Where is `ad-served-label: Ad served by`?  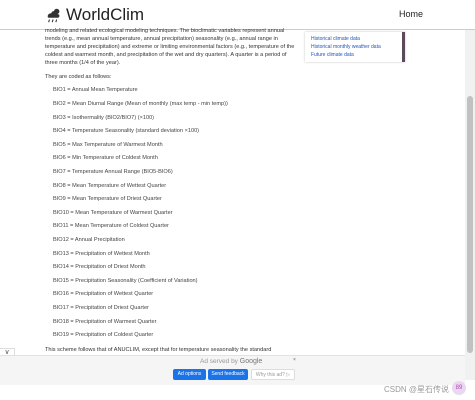 ad-served-label: Ad served by is located at coordinates (219, 361).